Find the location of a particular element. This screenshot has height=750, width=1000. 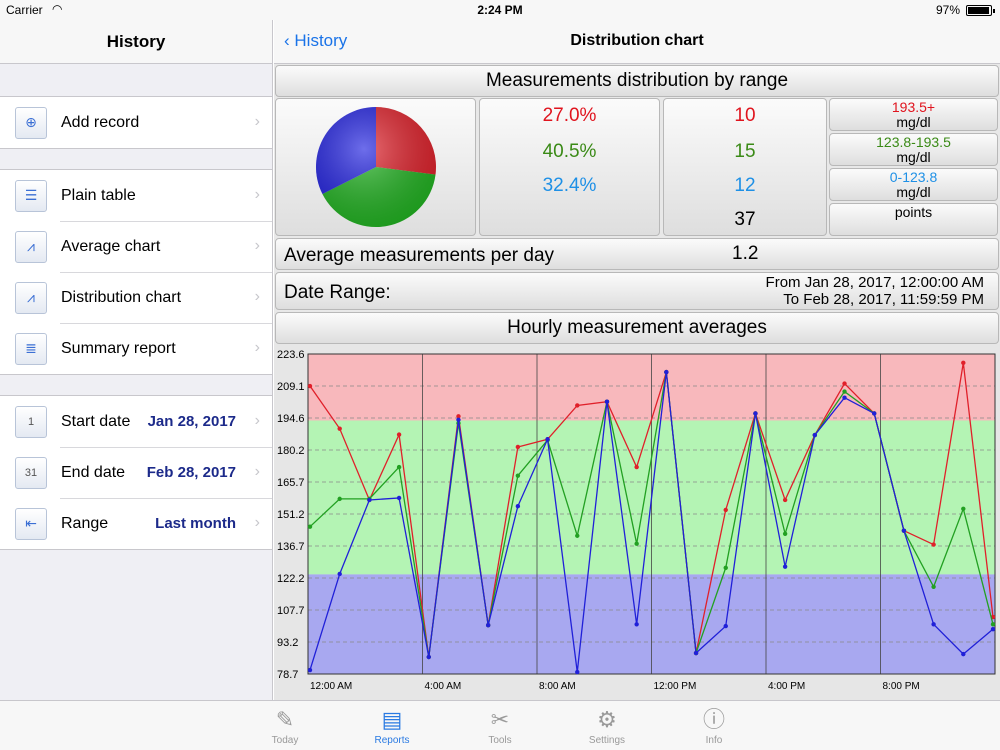

pie-shine is located at coordinates (376, 167).